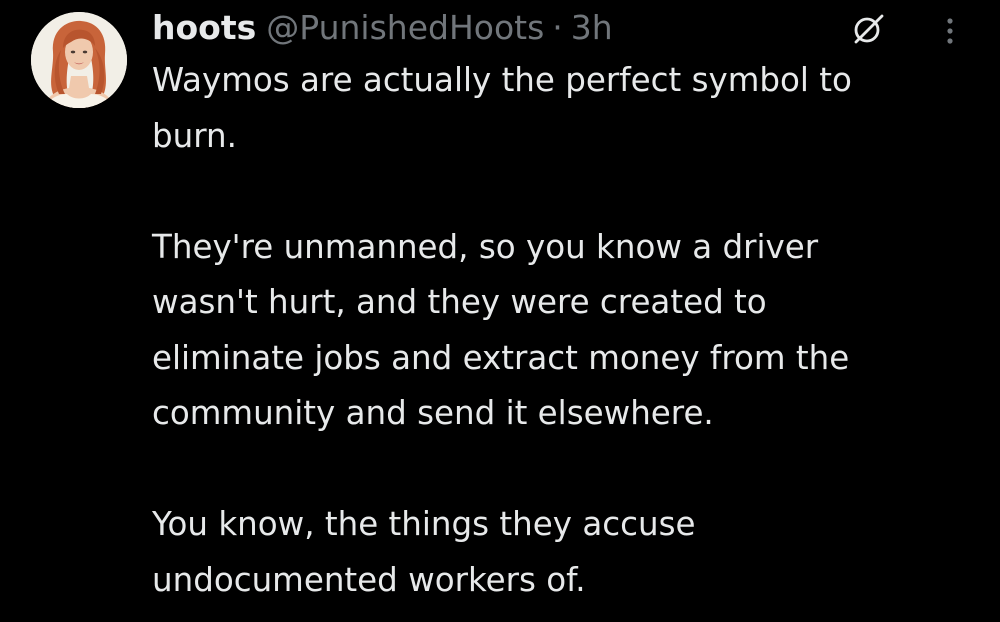 The height and width of the screenshot is (622, 1000). What do you see at coordinates (424, 524) in the screenshot?
I see `tweet-line: You know, the things they accuse` at bounding box center [424, 524].